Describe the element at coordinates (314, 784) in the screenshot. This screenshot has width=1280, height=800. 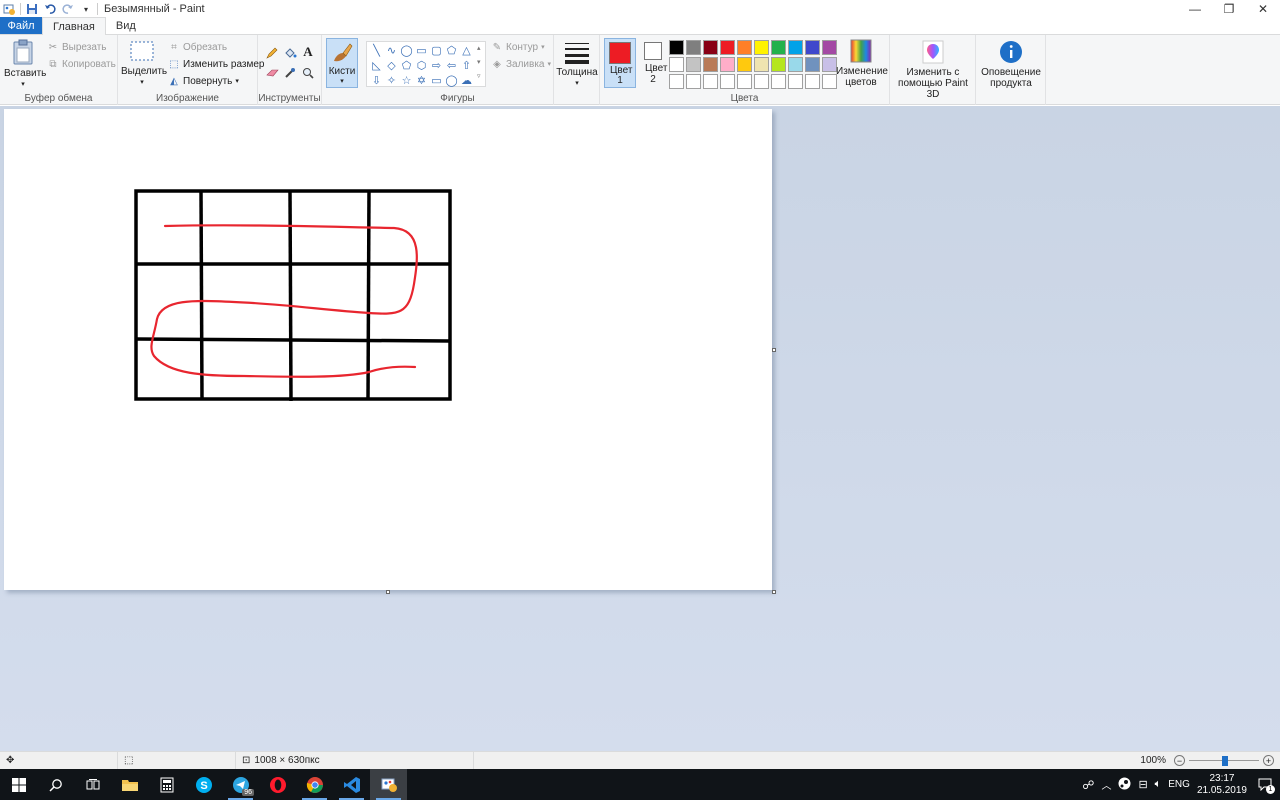
I see `chrome-button` at that location.